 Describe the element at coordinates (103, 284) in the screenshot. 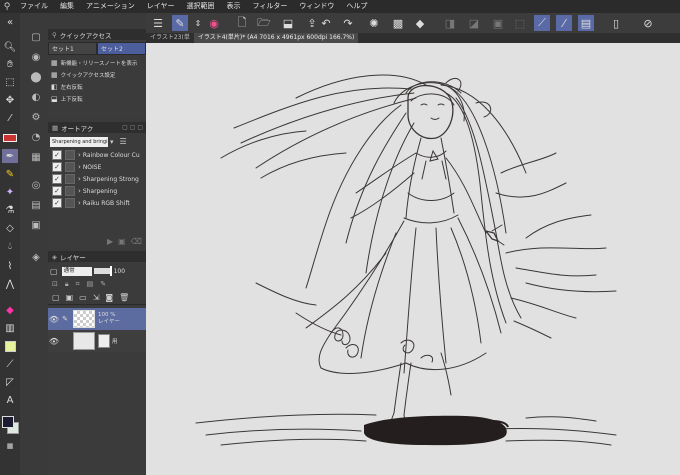

I see `draft-icon: ✎` at that location.